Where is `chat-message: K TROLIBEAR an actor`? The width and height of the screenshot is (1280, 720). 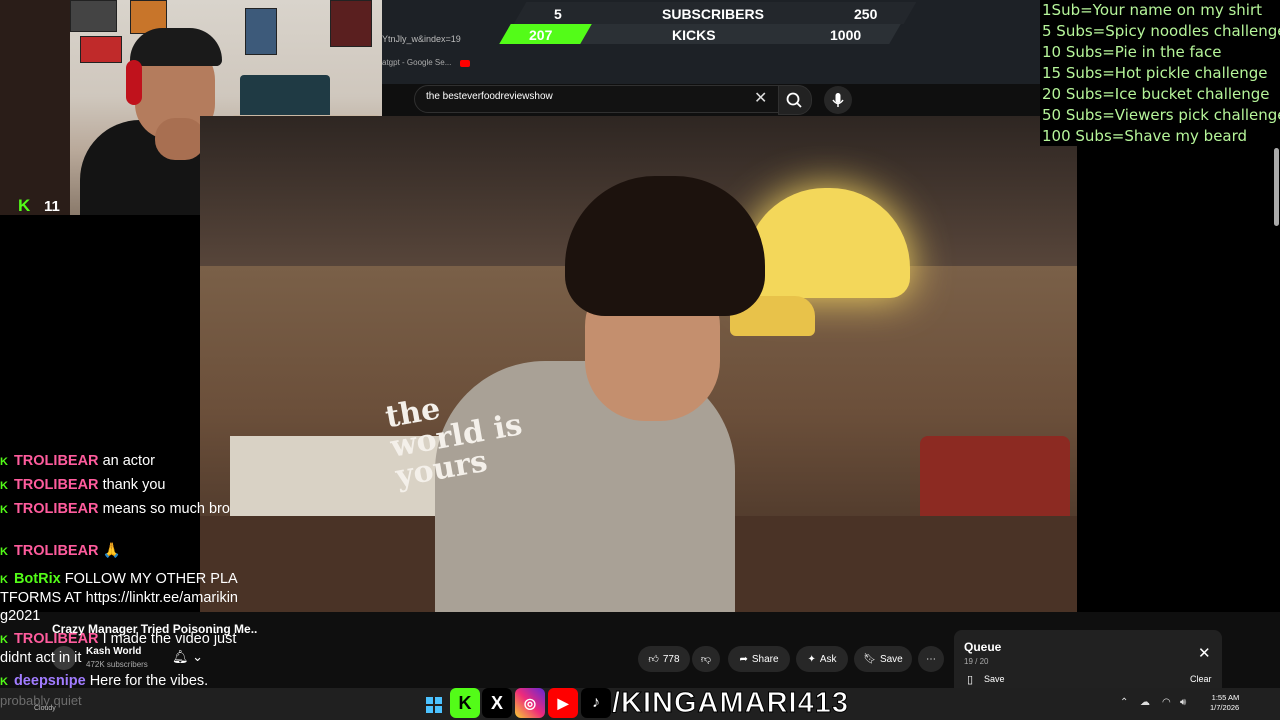 chat-message: K TROLIBEAR an actor is located at coordinates (120, 461).